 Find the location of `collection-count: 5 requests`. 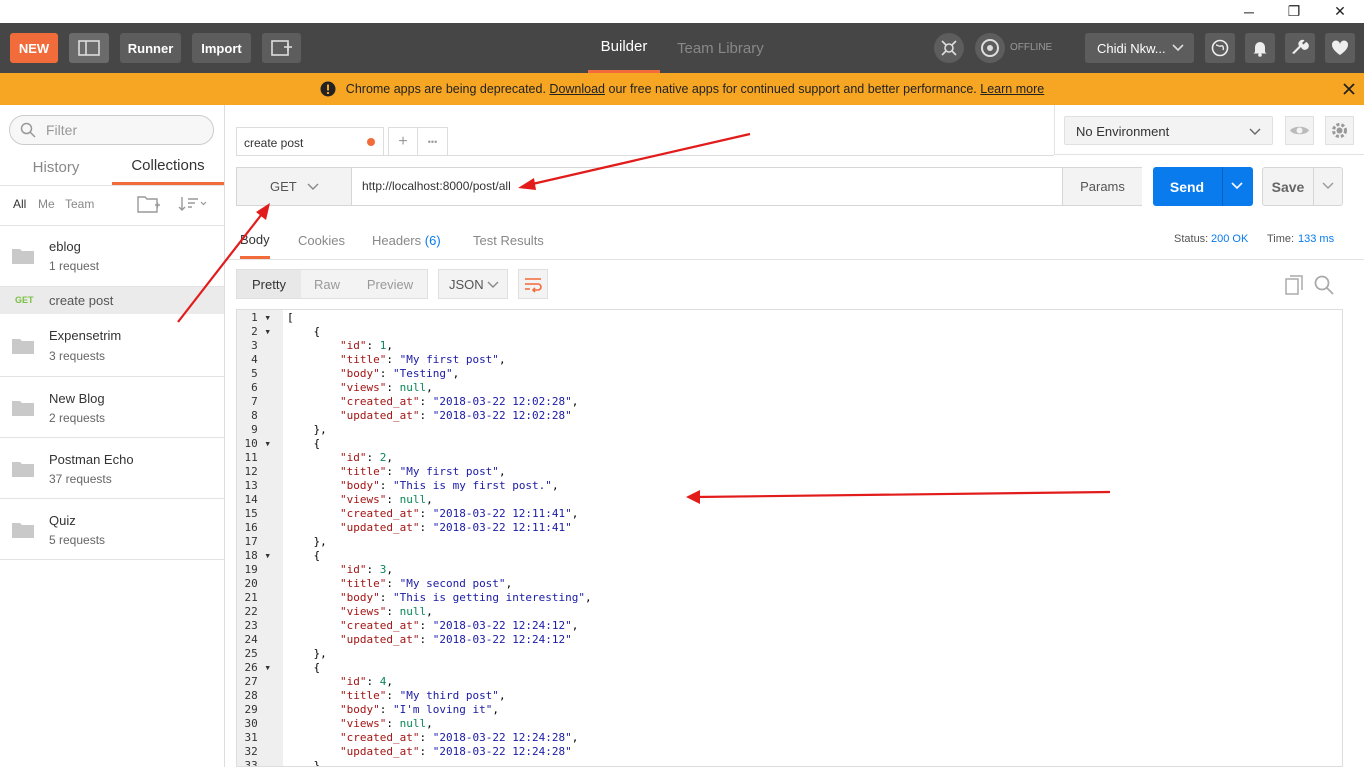

collection-count: 5 requests is located at coordinates (77, 540).